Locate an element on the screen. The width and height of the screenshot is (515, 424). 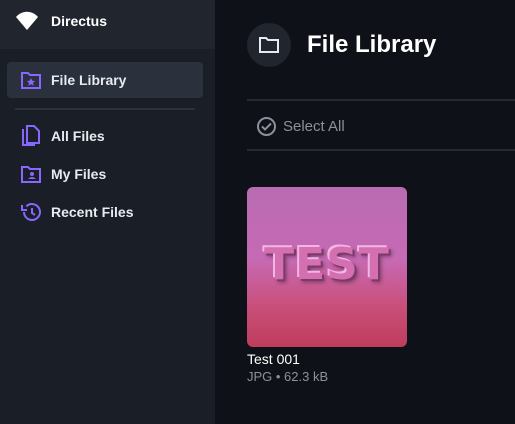
sidebar-item-all-files: All Files is located at coordinates (105, 136).